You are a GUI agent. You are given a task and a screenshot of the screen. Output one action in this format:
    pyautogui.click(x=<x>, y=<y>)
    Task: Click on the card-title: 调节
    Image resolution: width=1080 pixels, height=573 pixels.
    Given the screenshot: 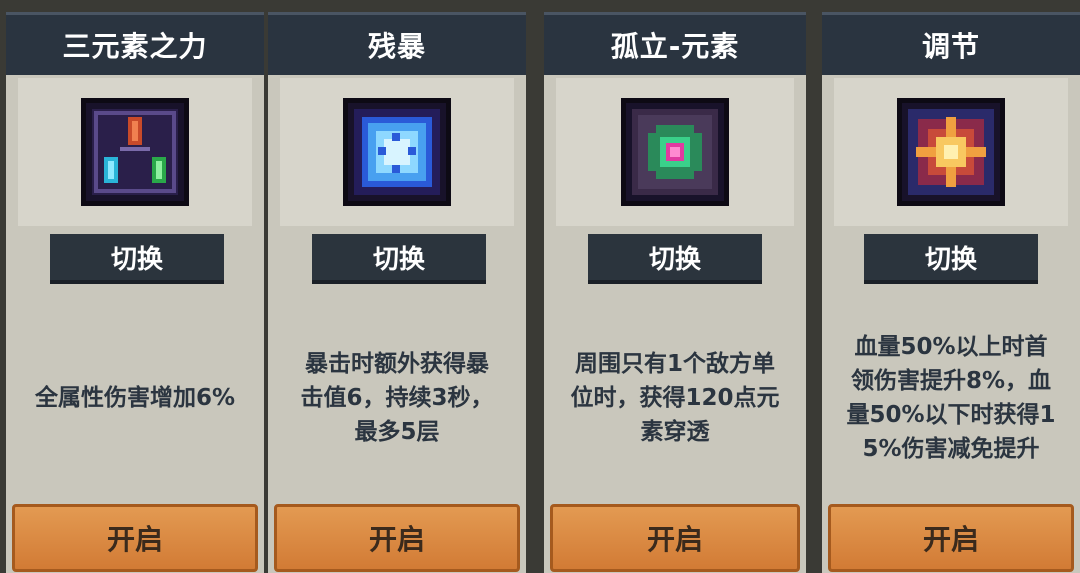 What is the action you would take?
    pyautogui.click(x=951, y=43)
    